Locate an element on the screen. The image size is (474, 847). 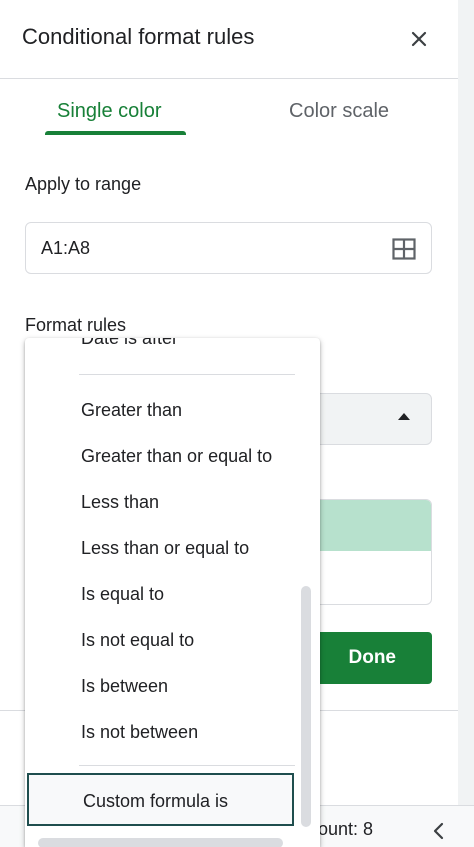
dropdown-item: Greater than or equal to is located at coordinates (176, 456).